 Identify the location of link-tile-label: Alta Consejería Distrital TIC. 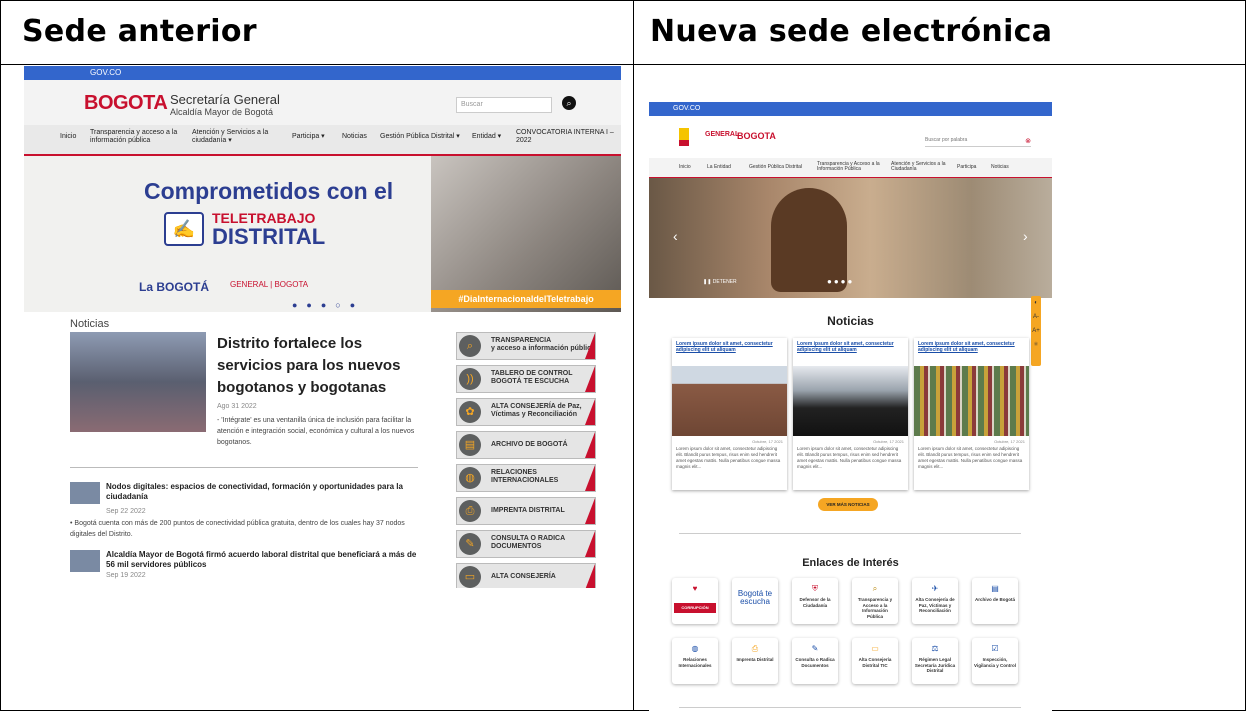
(875, 662).